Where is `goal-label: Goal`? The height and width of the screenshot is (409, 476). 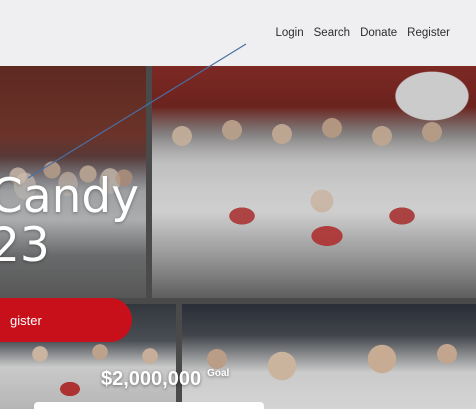
goal-label: Goal is located at coordinates (218, 373).